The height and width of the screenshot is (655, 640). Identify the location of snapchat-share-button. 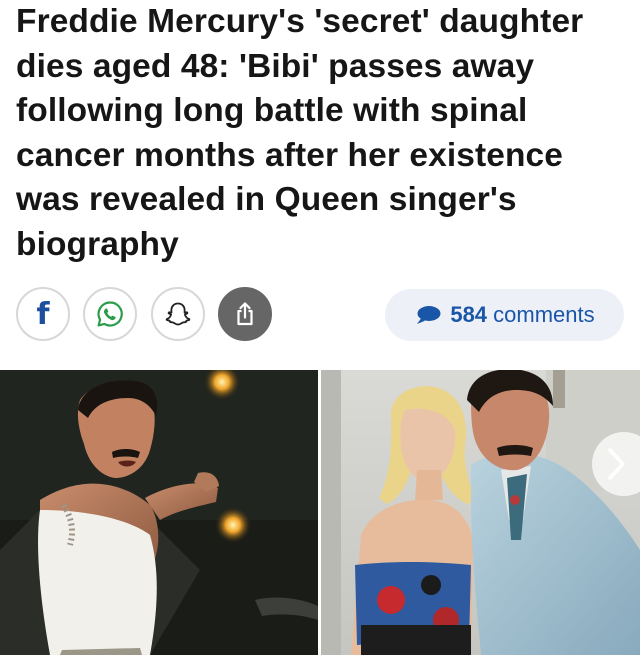
(178, 314).